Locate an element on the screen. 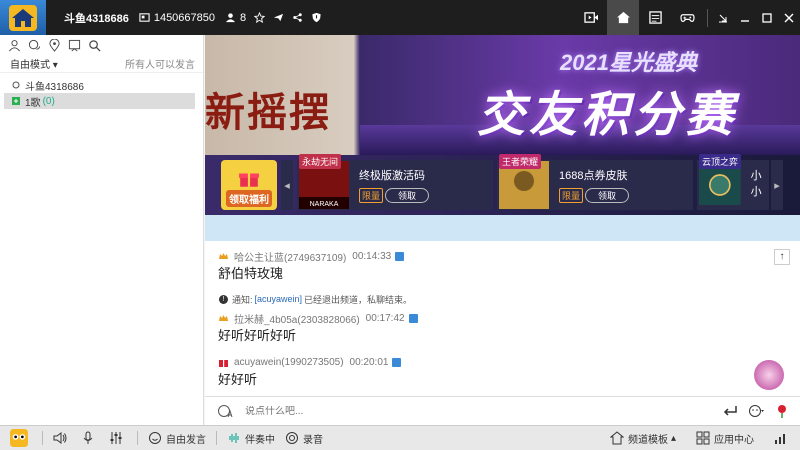  speech-mode-dropdown: 自由模式 ▾ is located at coordinates (34, 63).